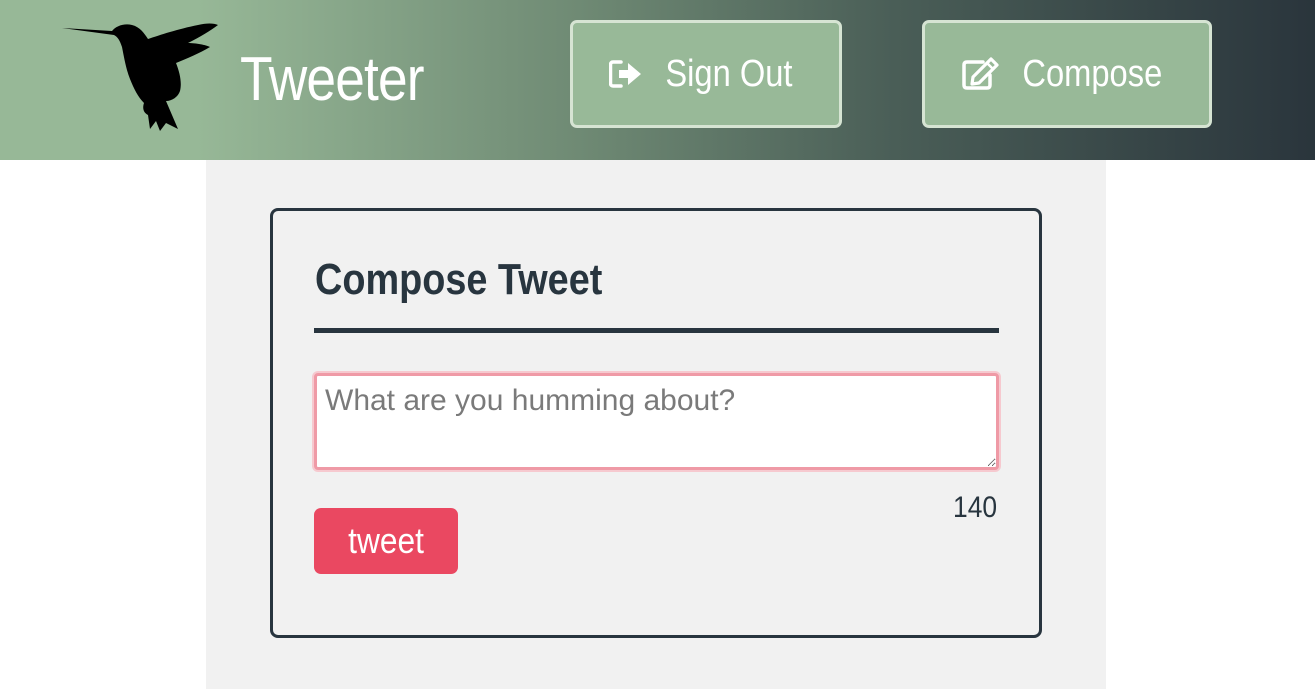 The image size is (1315, 689). I want to click on hummingbird-icon, so click(140, 75).